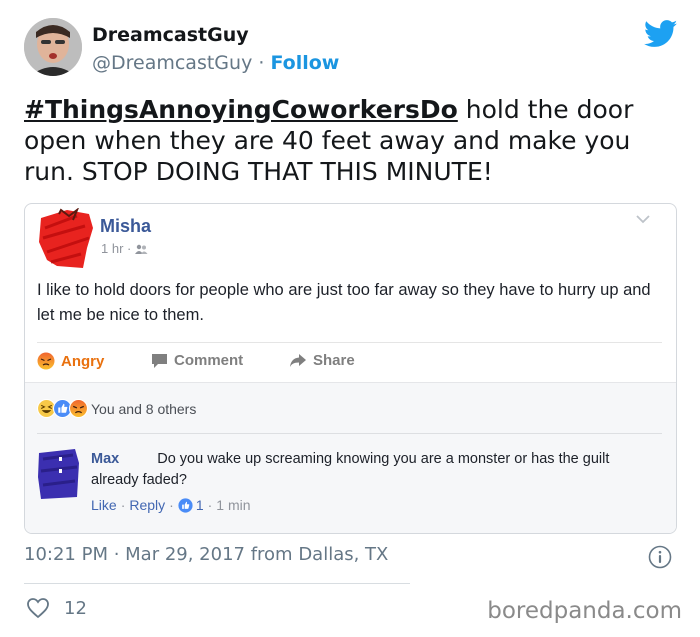 The height and width of the screenshot is (637, 700). I want to click on author-handle-line: @DreamcastGuy · Follow, so click(215, 63).